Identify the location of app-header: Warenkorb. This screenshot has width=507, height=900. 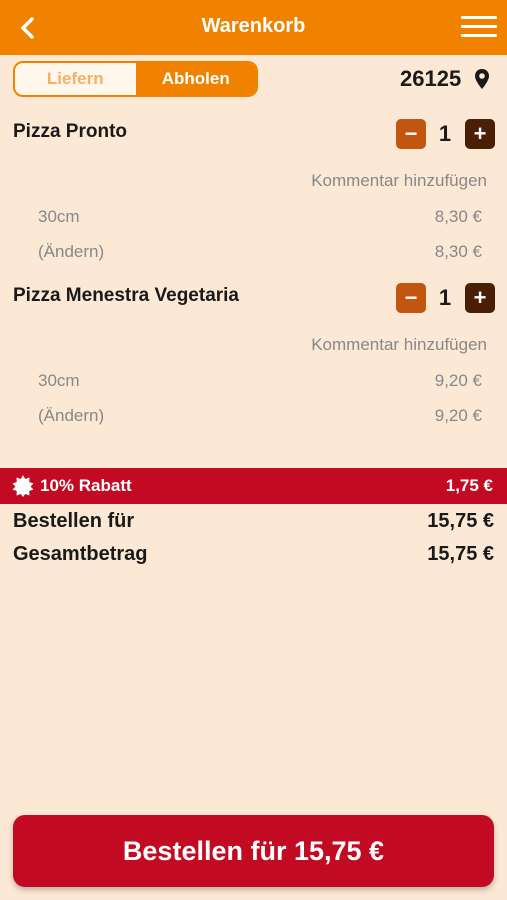
(253, 27).